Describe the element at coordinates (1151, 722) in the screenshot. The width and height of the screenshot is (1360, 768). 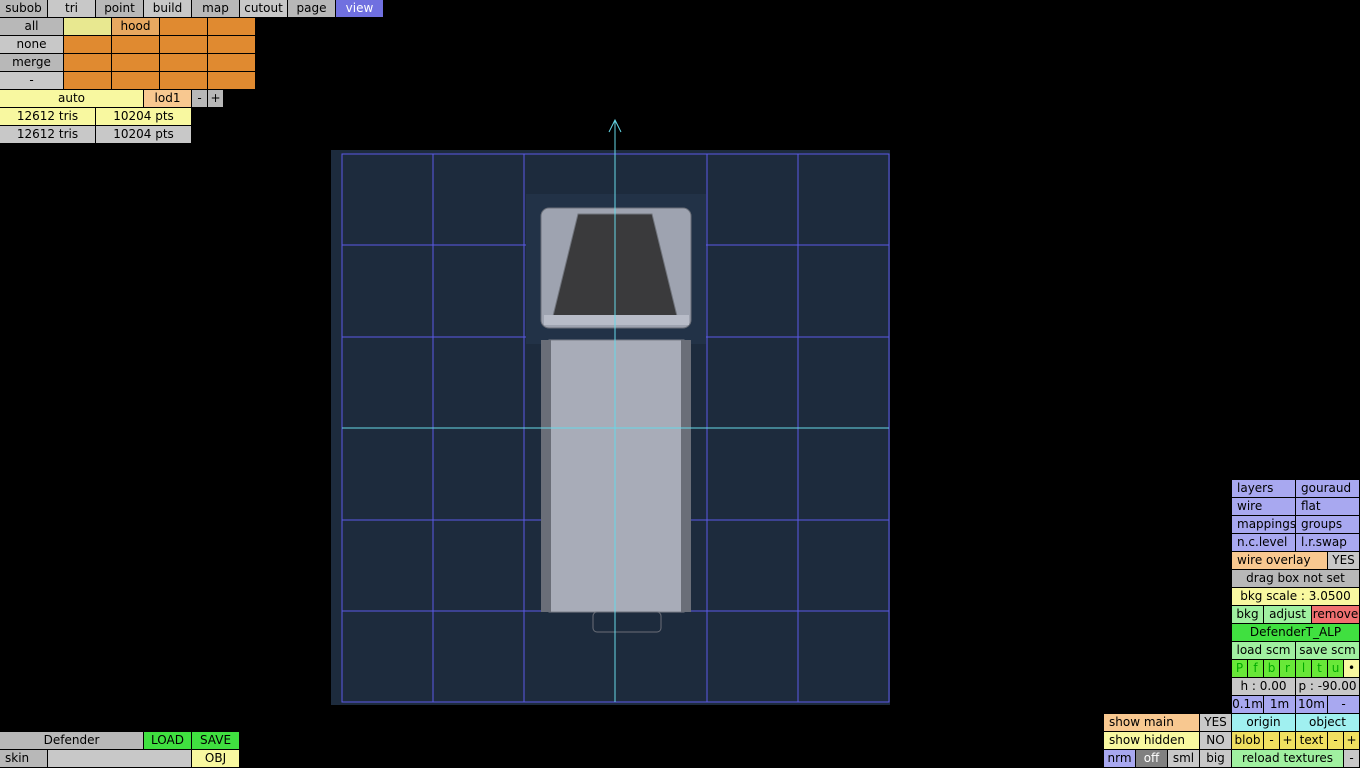
I see `show-main-button: show main` at that location.